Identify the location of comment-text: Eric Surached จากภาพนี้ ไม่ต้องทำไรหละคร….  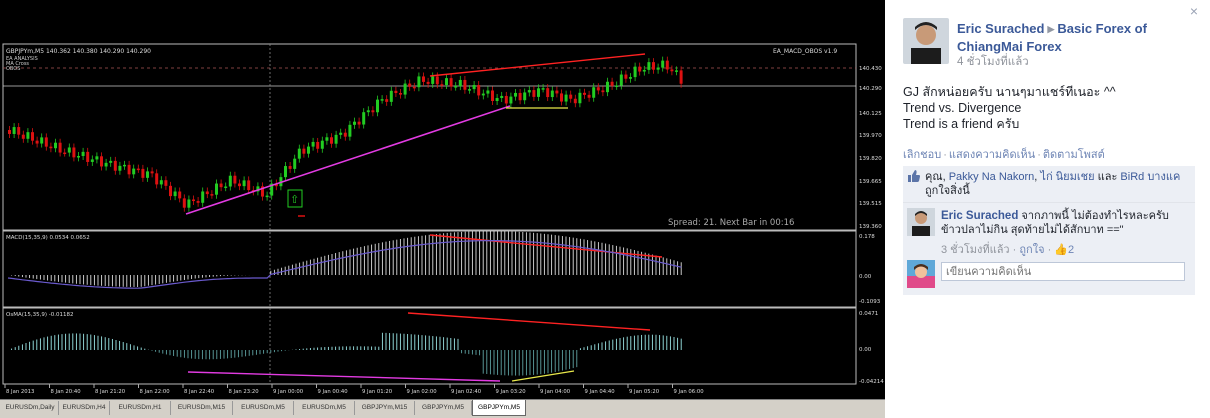
(1066, 223).